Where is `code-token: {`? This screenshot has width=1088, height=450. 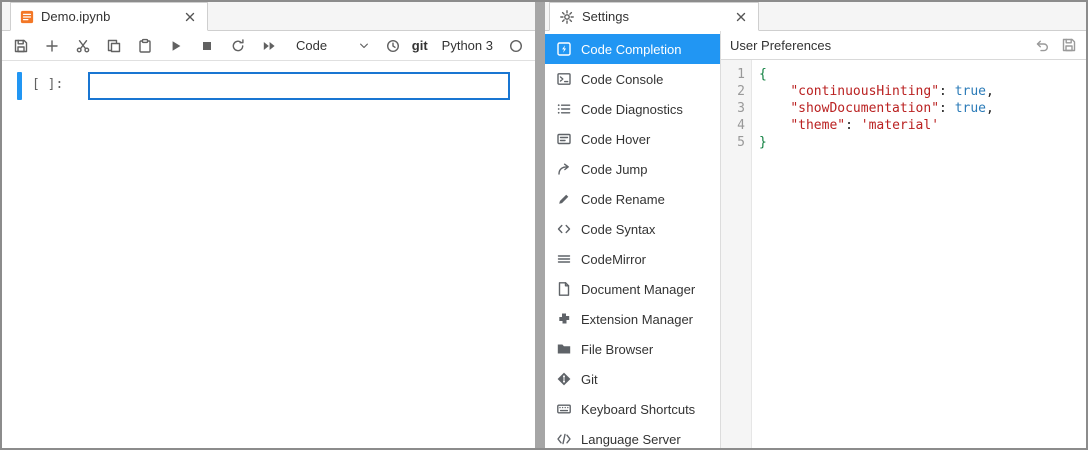 code-token: { is located at coordinates (763, 74).